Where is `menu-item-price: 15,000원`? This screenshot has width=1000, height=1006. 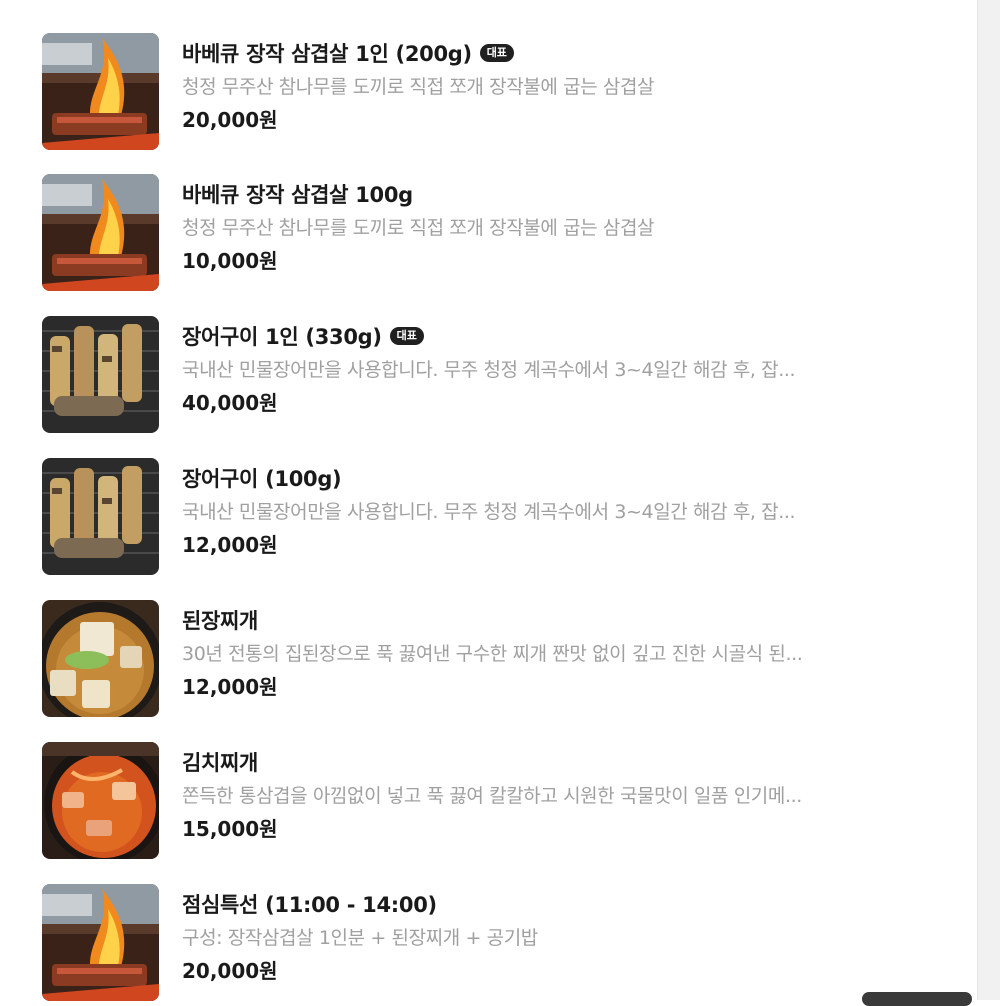 menu-item-price: 15,000원 is located at coordinates (230, 829).